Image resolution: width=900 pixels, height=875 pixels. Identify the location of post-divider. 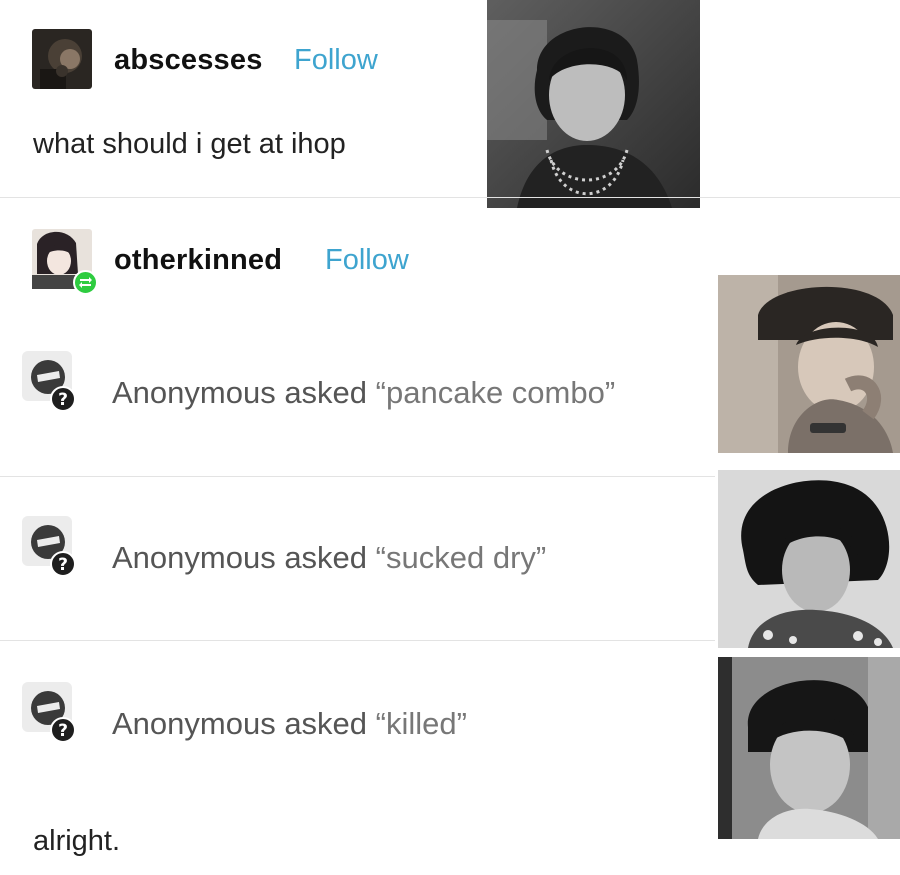
(450, 197).